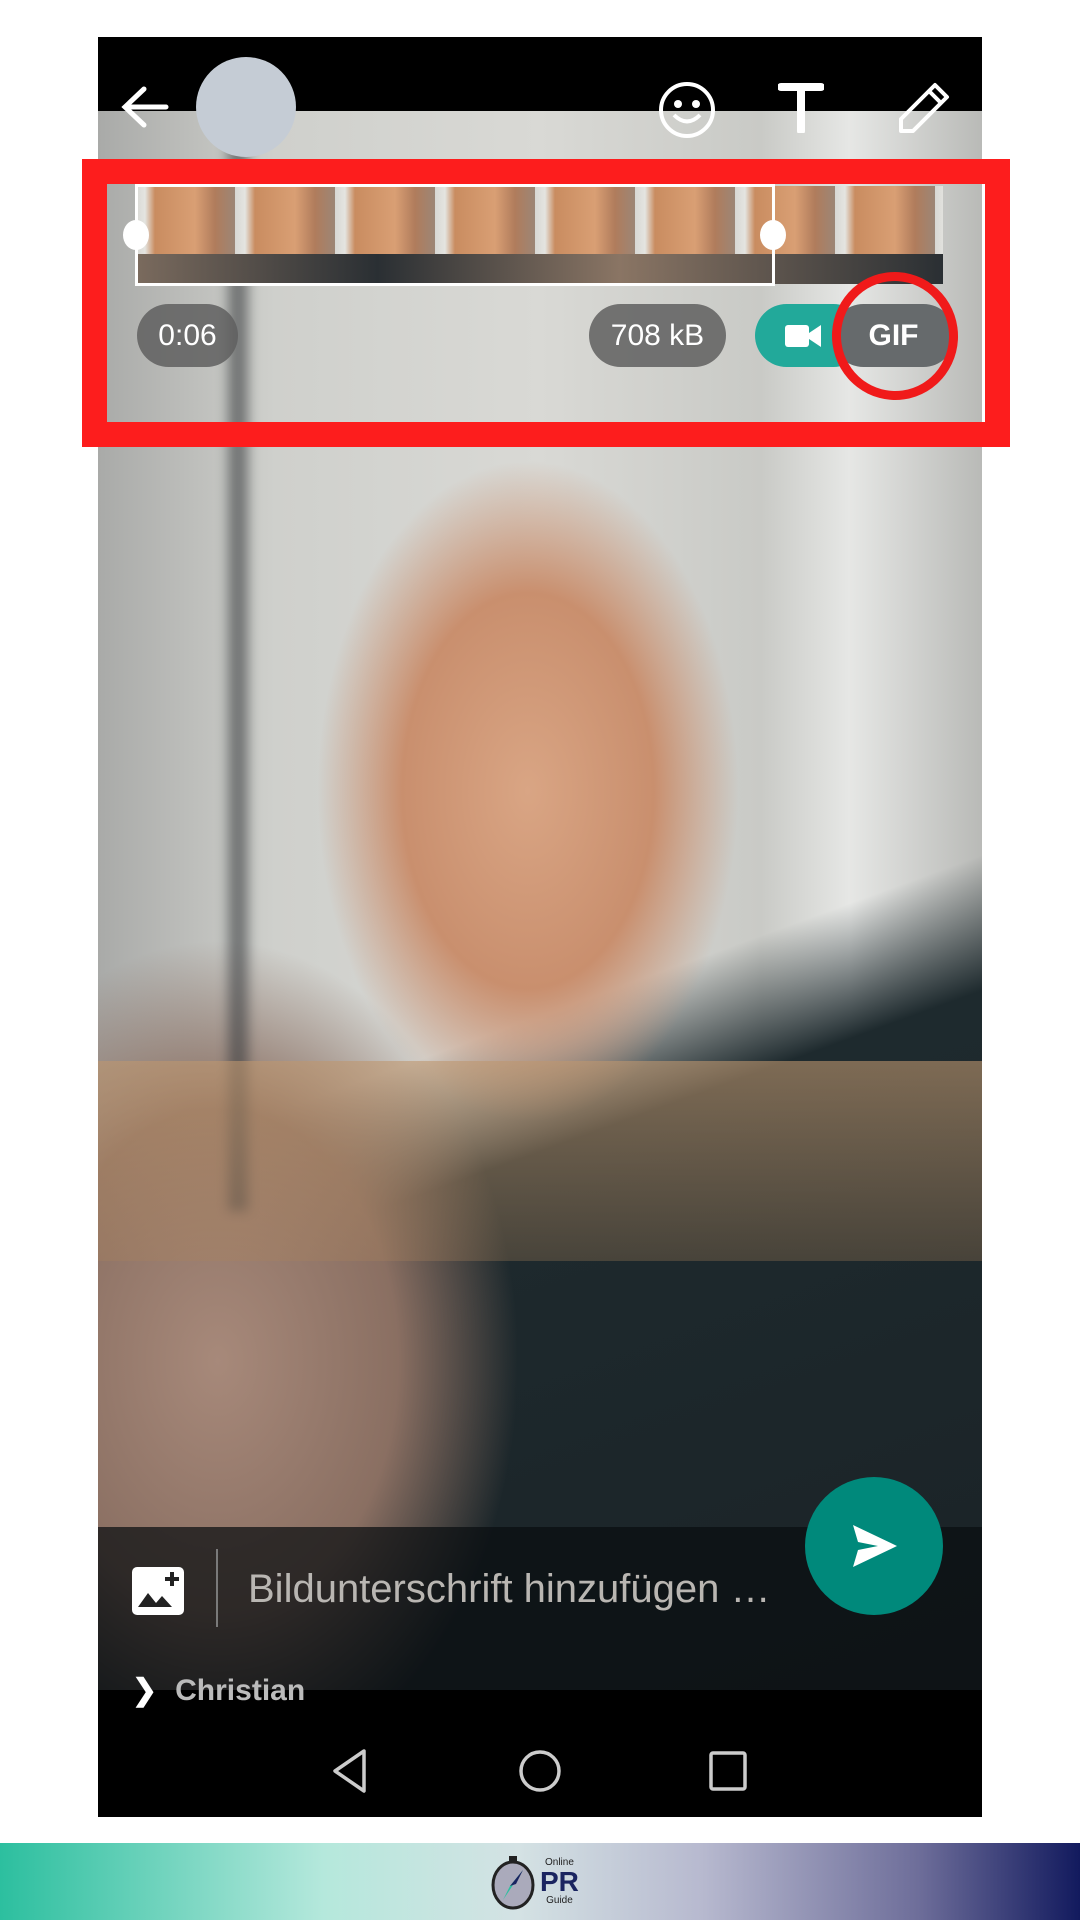 This screenshot has width=1080, height=1920. I want to click on nav-home-icon, so click(540, 1771).